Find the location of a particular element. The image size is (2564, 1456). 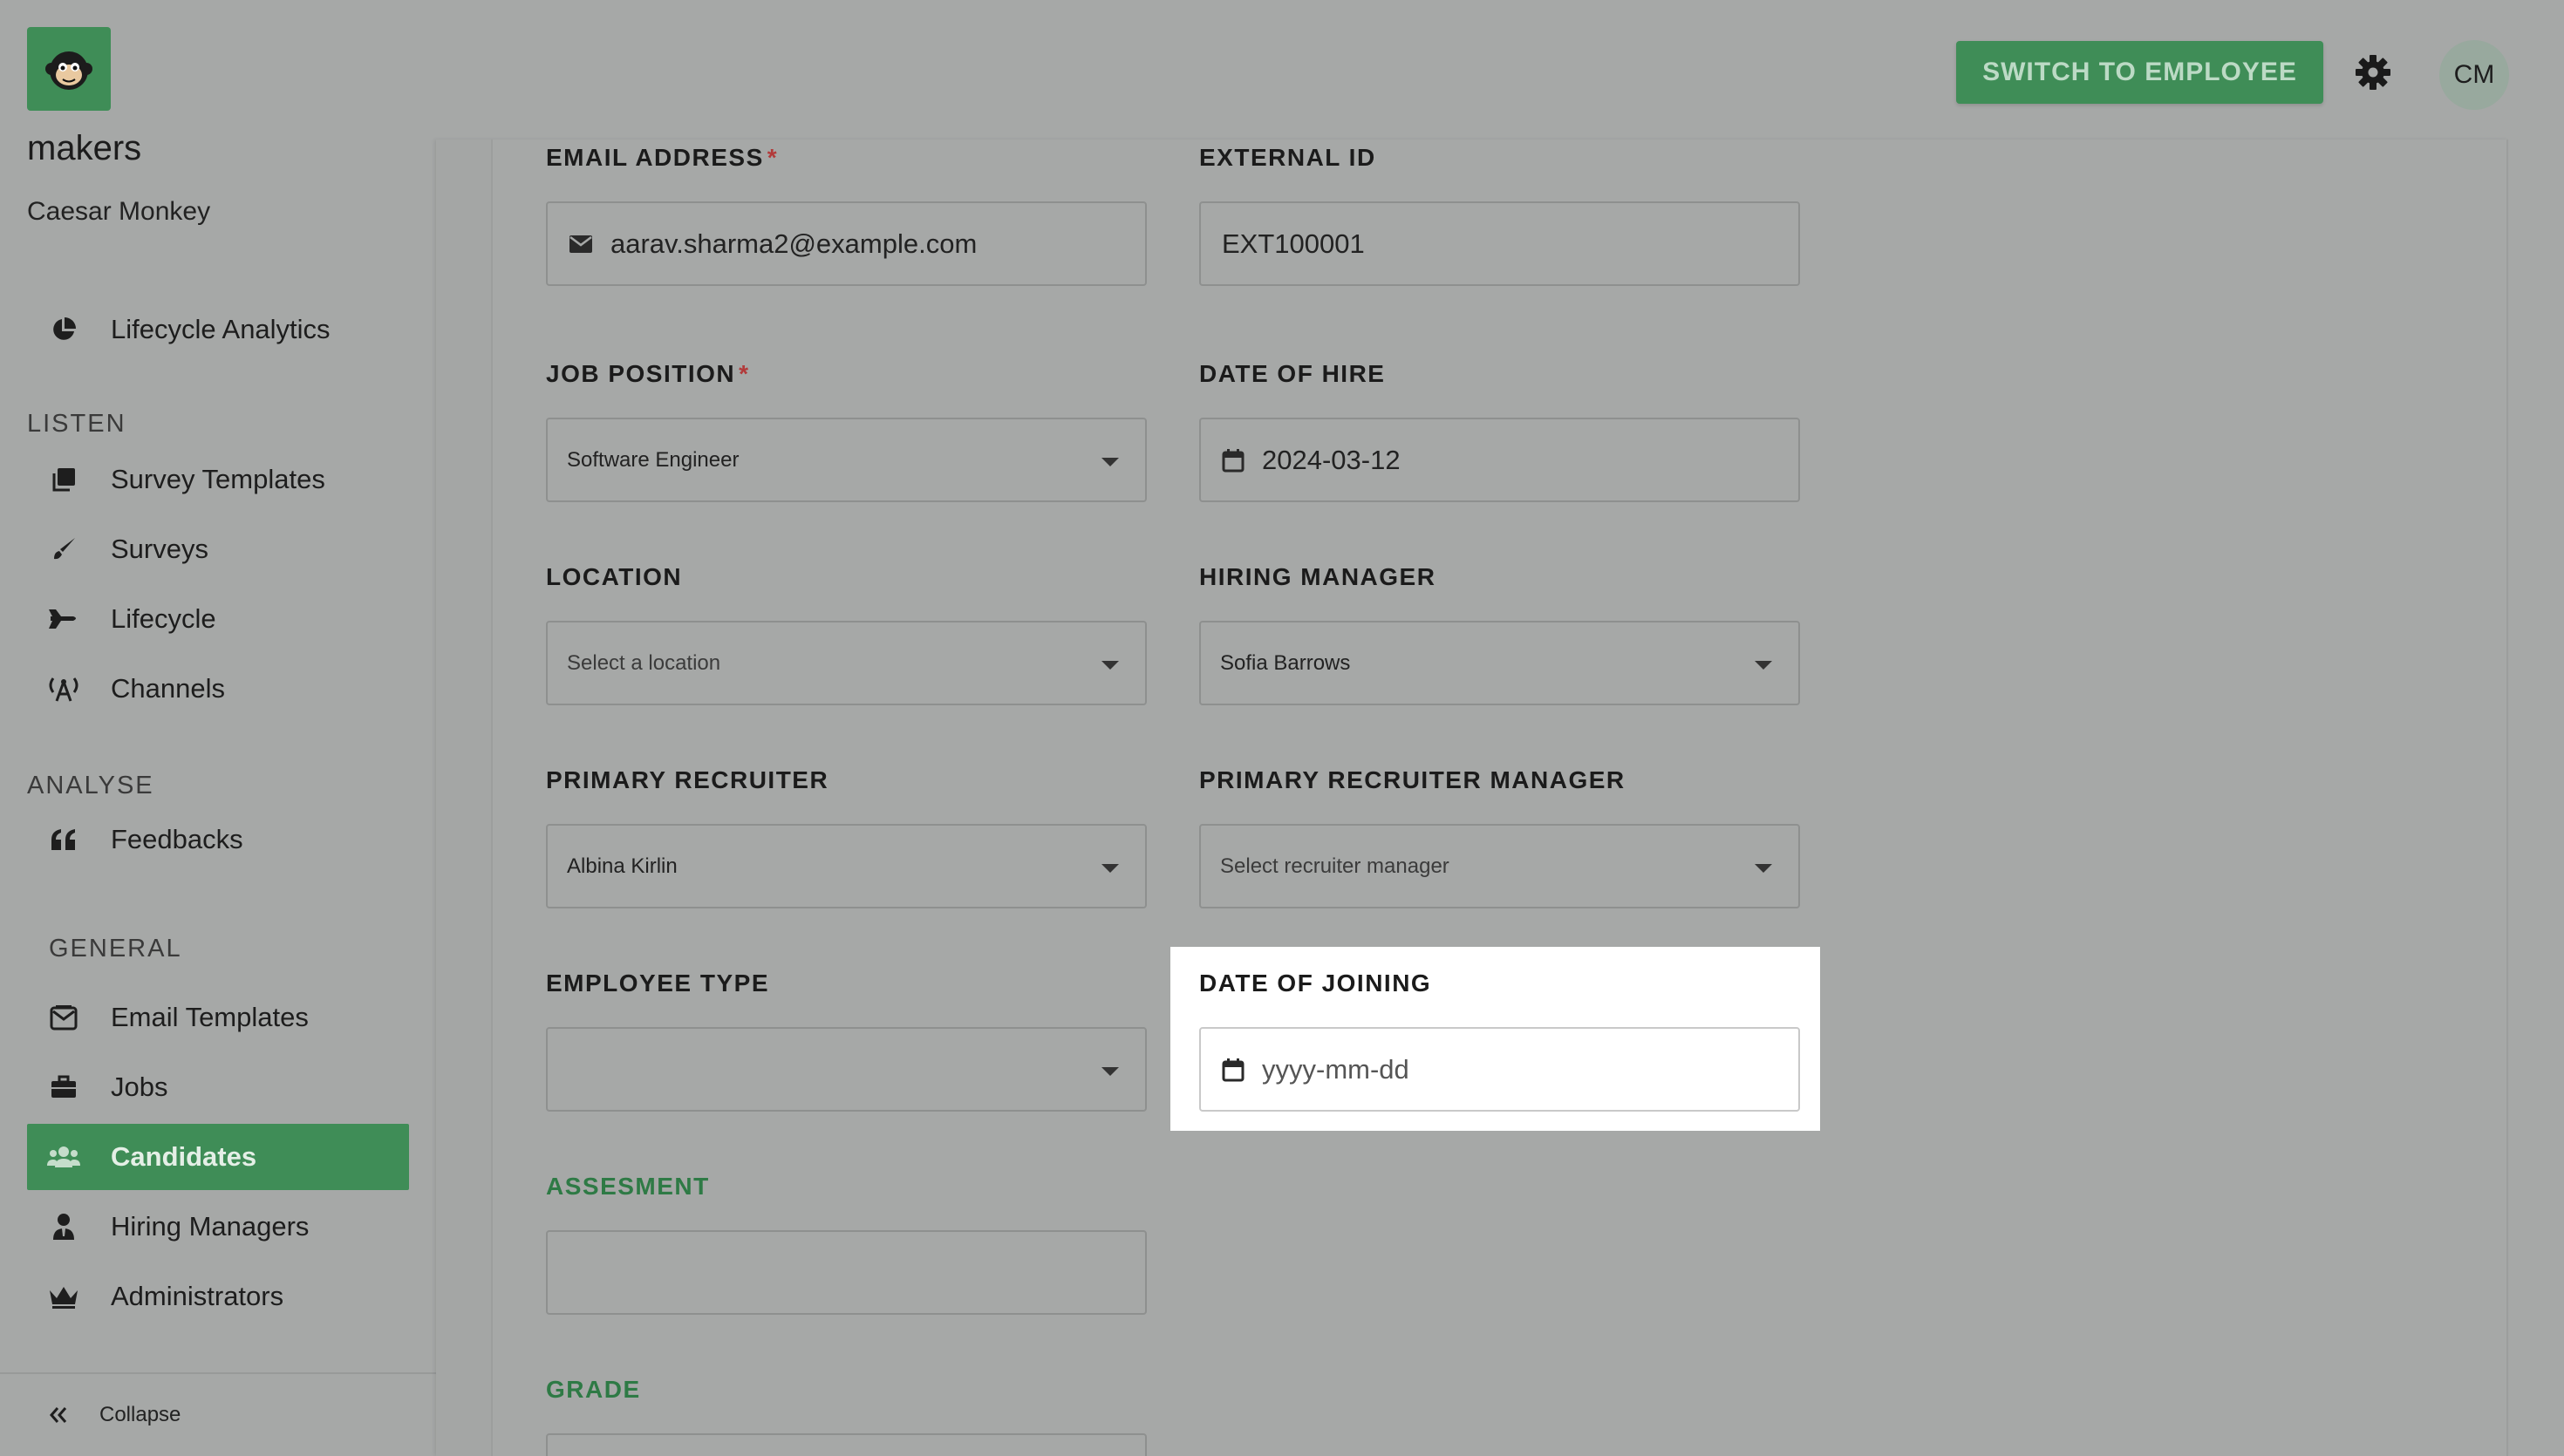

sidebar-item-hiring-managers: Hiring Managers is located at coordinates (218, 1227).